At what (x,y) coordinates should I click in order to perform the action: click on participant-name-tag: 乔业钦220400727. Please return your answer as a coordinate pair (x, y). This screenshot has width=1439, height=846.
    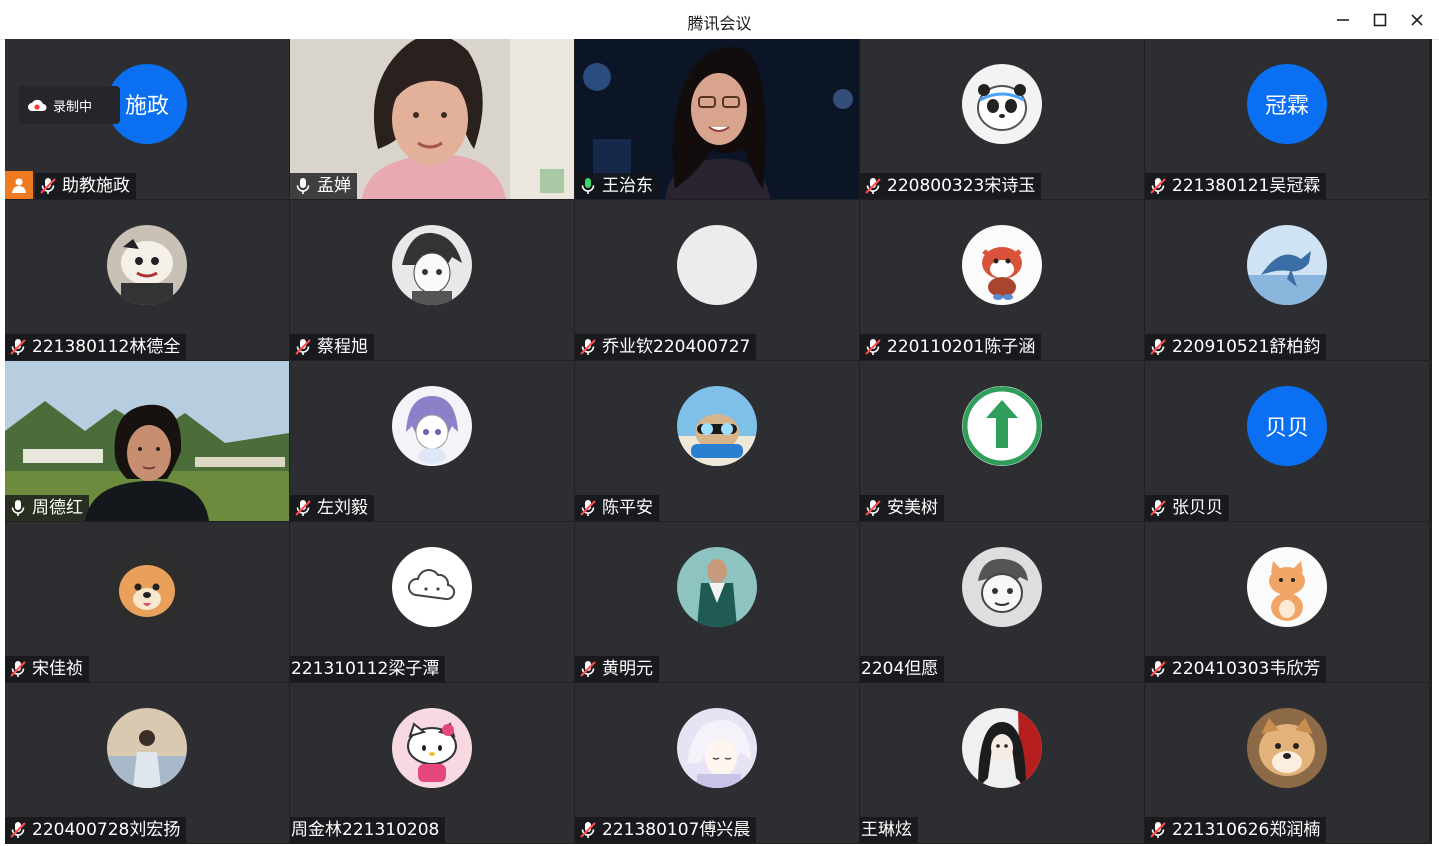
    Looking at the image, I should click on (666, 347).